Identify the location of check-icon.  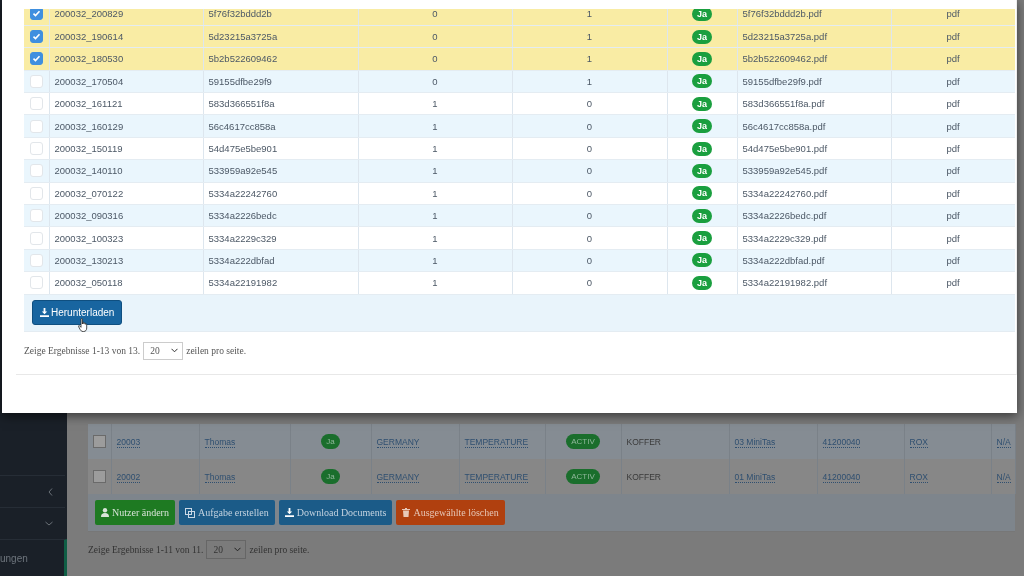
(36, 37).